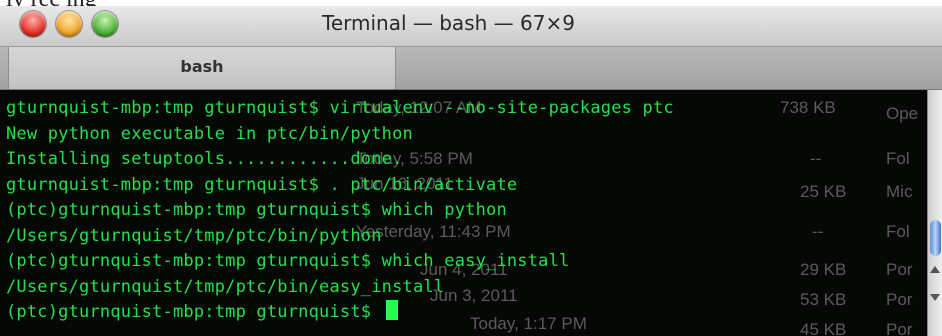 Image resolution: width=942 pixels, height=336 pixels. I want to click on bg-size-4: --, so click(818, 231).